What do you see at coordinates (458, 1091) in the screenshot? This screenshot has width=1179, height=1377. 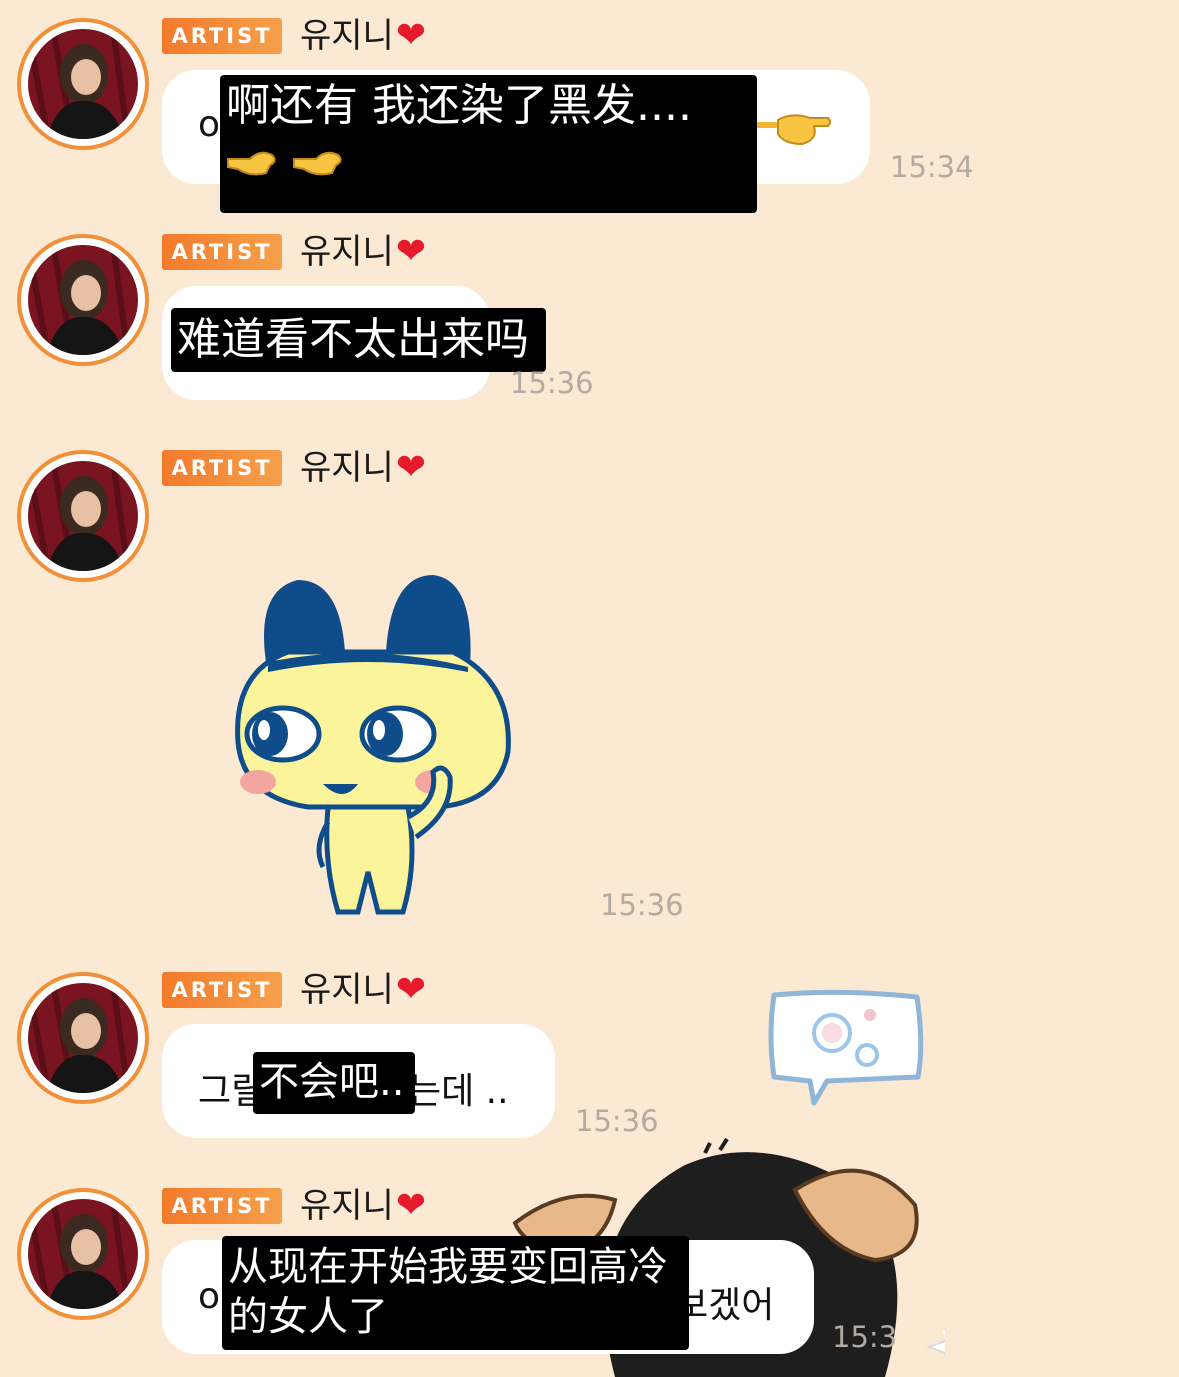 I see `bubble-text-right: 는데 ..` at bounding box center [458, 1091].